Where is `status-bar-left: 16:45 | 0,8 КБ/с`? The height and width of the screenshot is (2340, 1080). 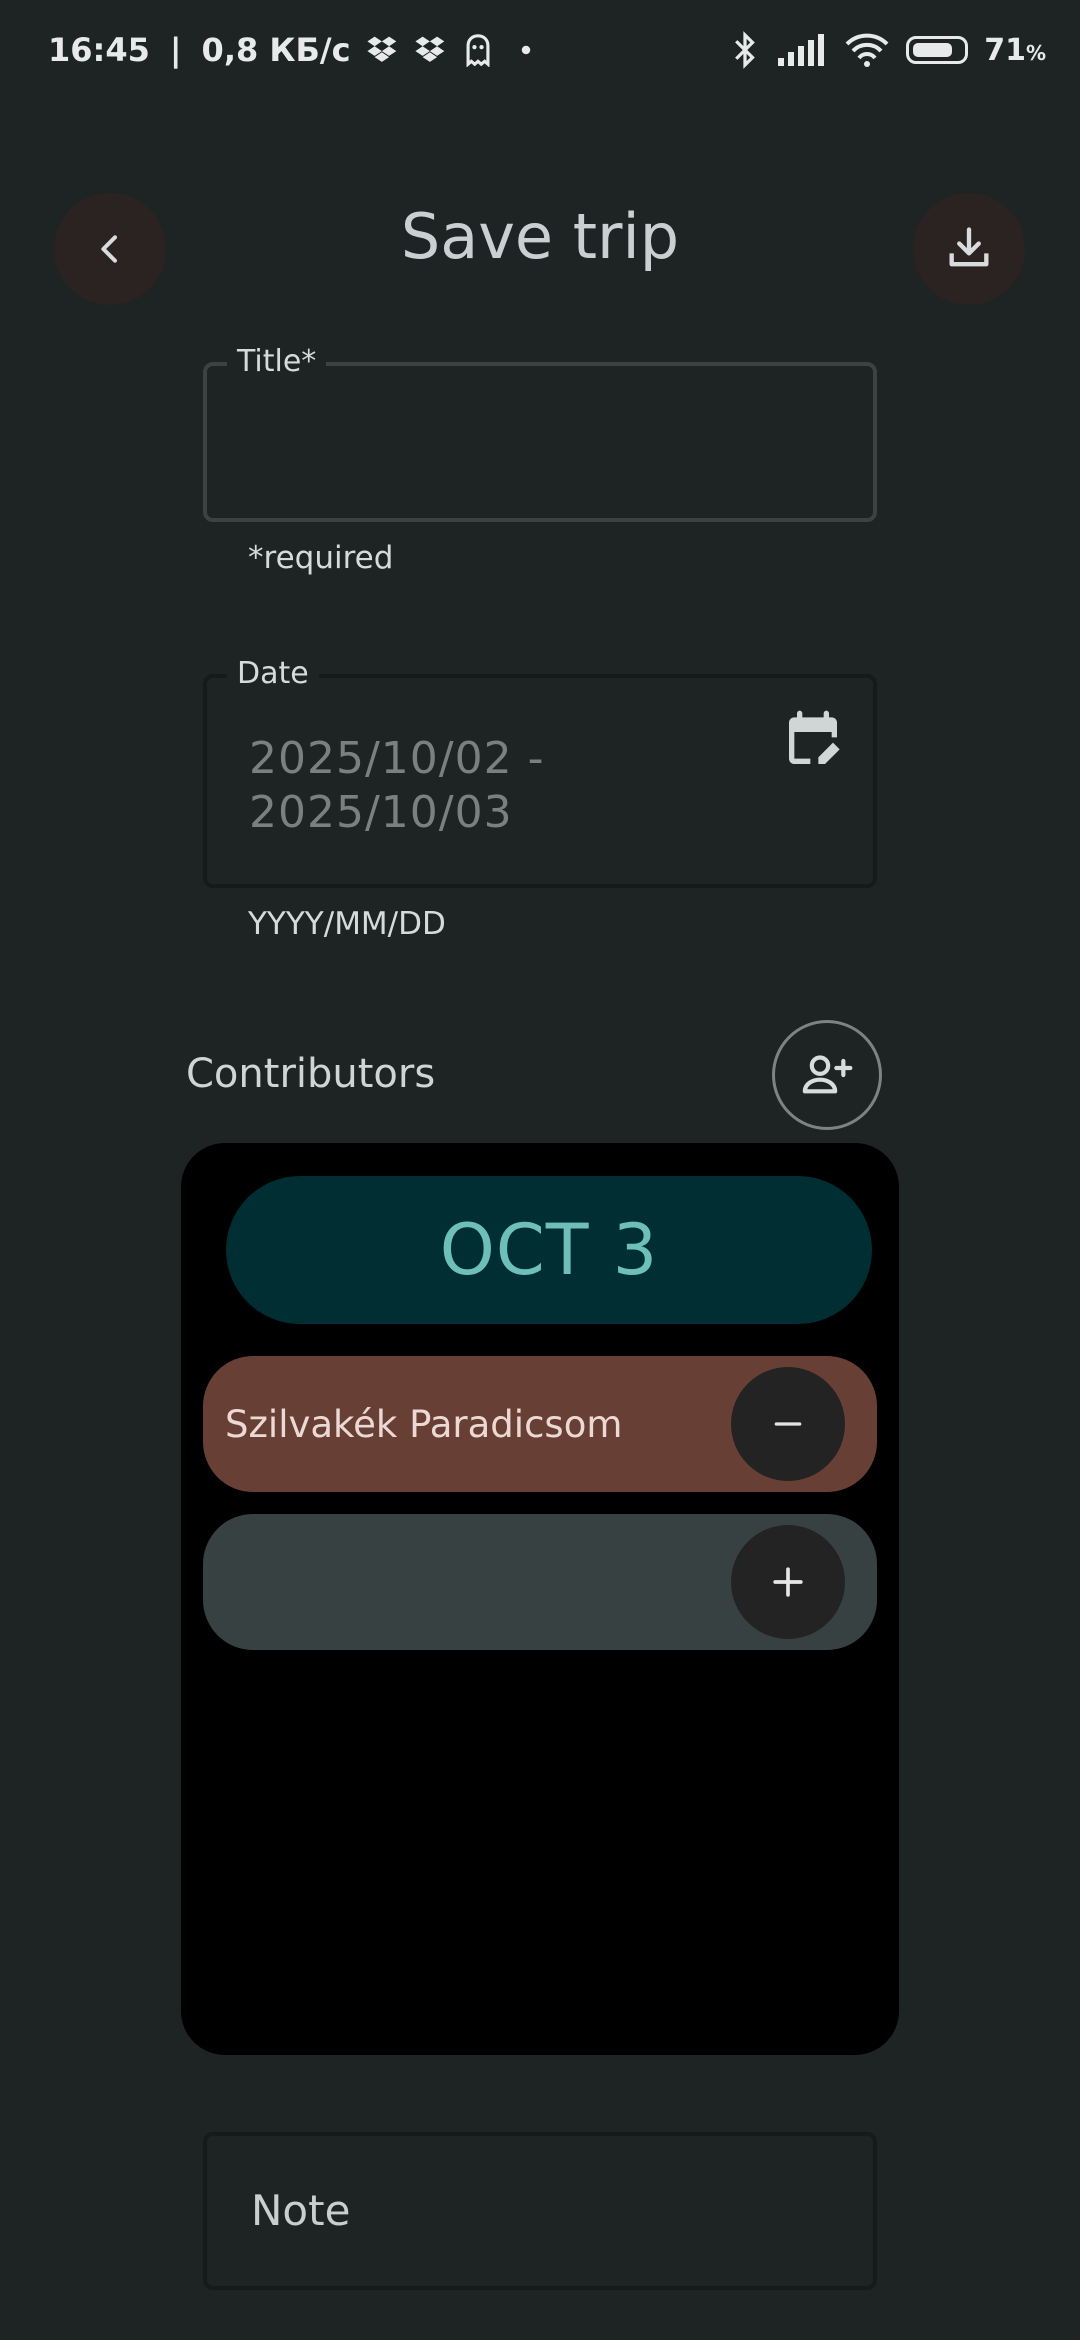
status-bar-left: 16:45 | 0,8 КБ/с is located at coordinates (295, 50).